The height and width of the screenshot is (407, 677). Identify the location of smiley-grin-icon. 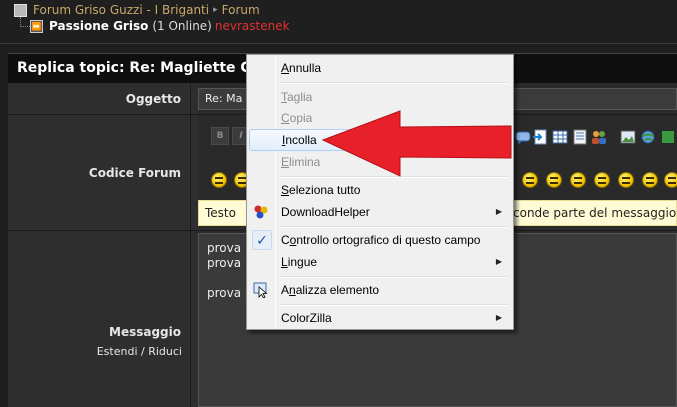
(670, 180).